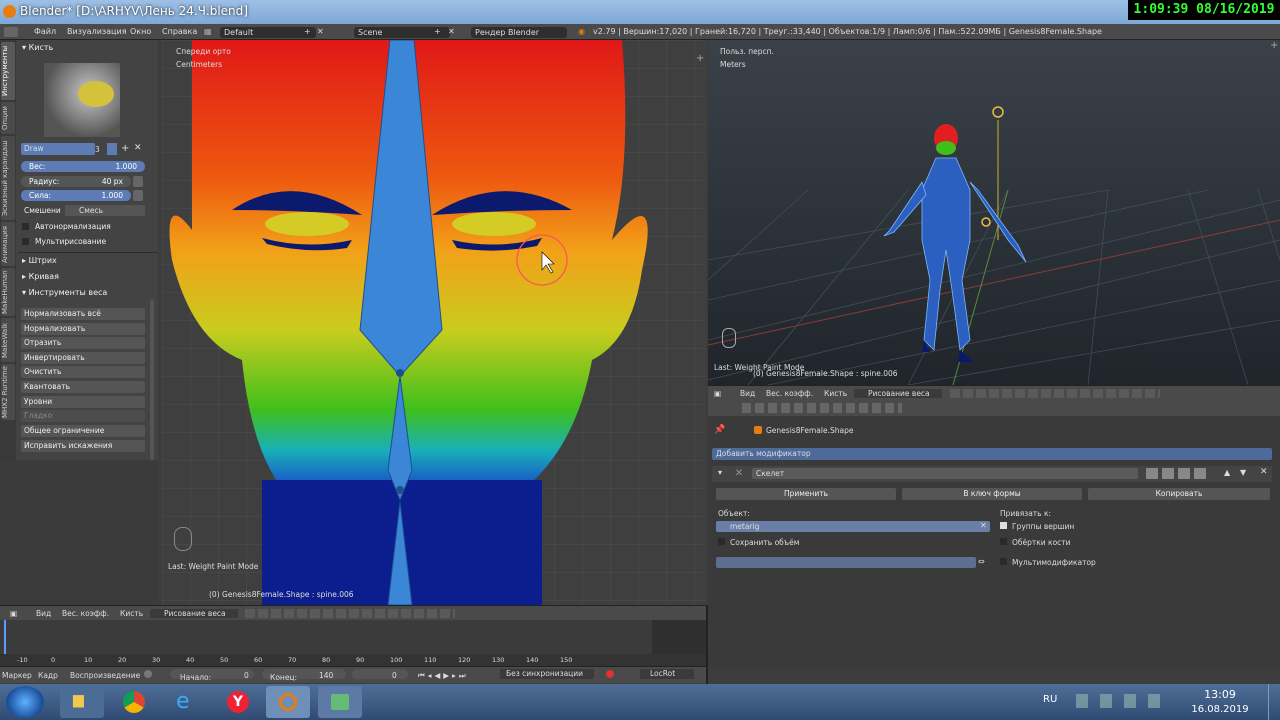  What do you see at coordinates (25, 702) in the screenshot?
I see `start-button-icon` at bounding box center [25, 702].